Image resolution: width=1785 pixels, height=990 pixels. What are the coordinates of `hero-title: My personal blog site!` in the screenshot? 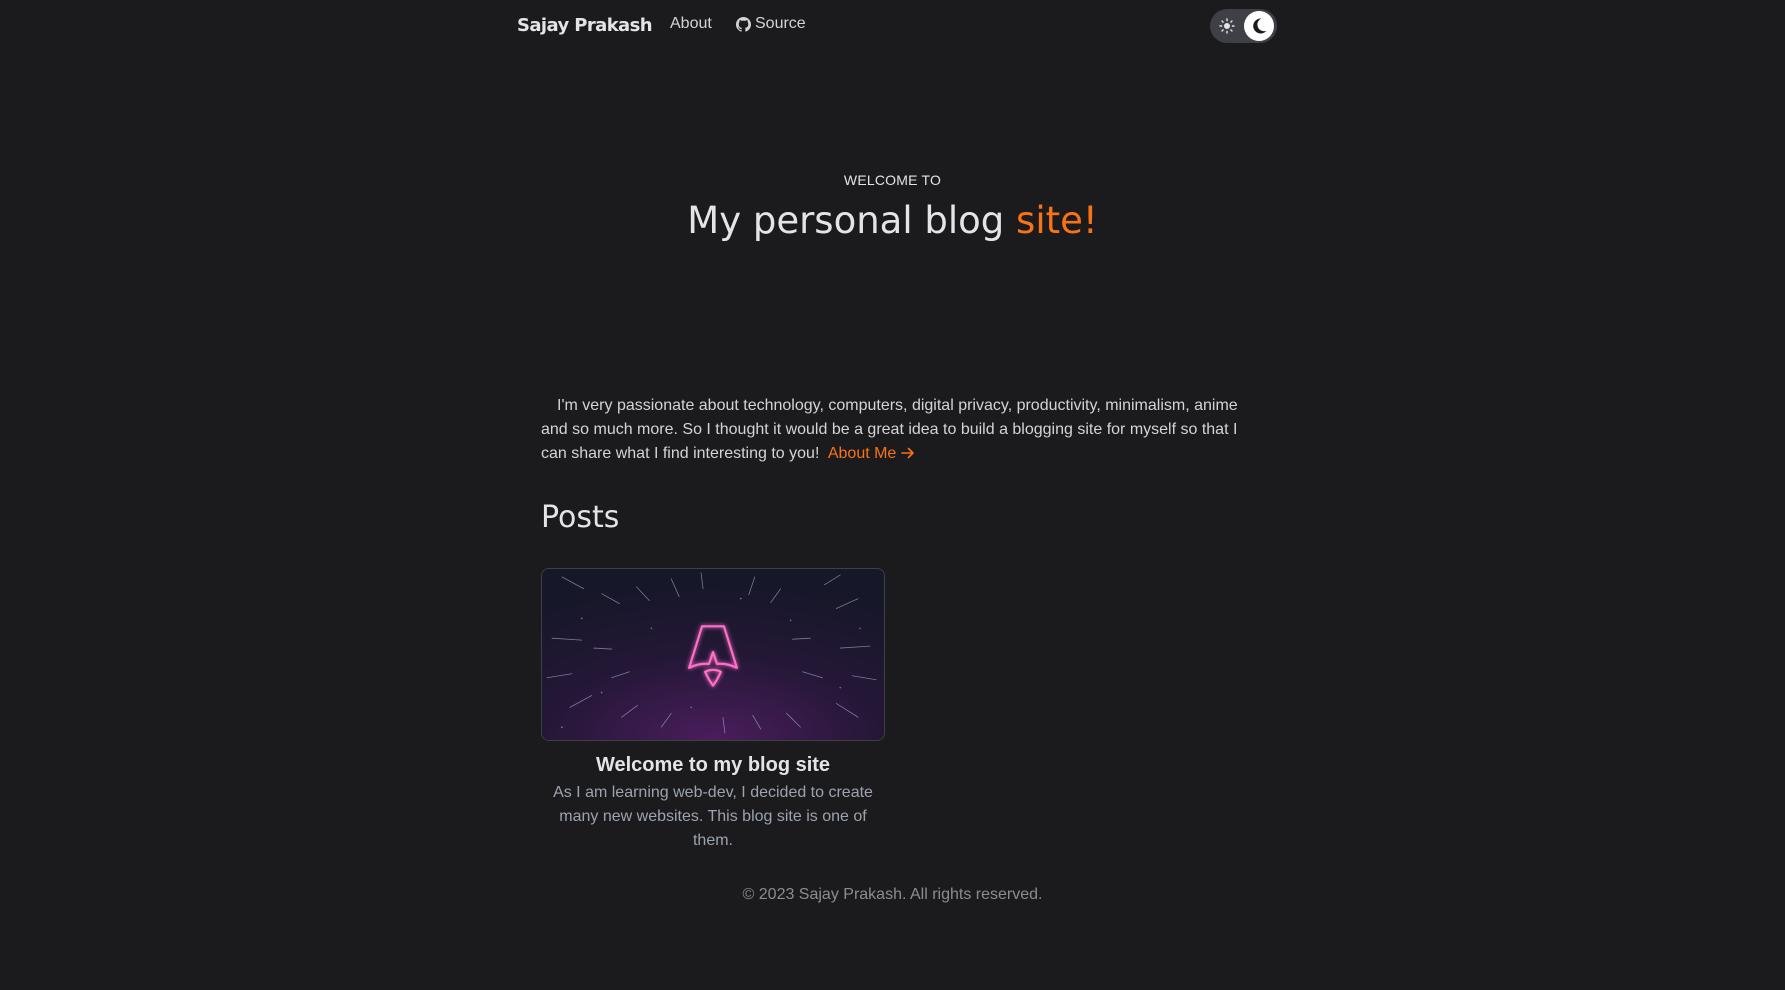 It's located at (892, 220).